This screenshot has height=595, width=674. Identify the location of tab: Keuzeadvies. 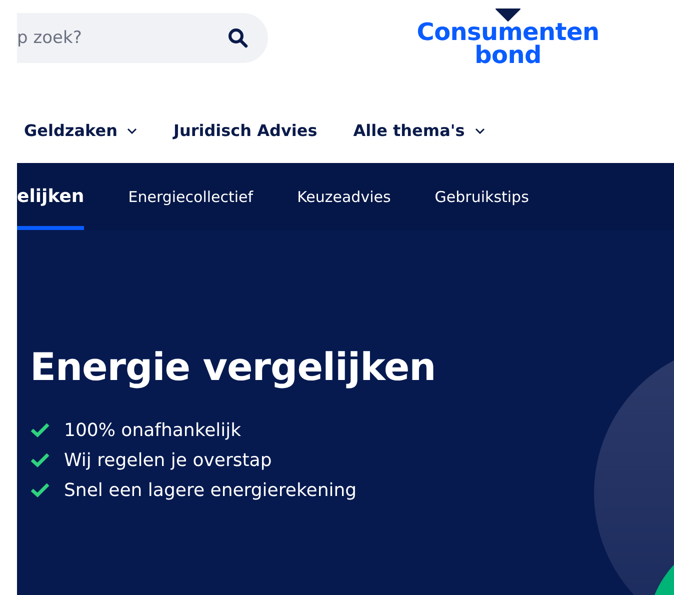
(344, 196).